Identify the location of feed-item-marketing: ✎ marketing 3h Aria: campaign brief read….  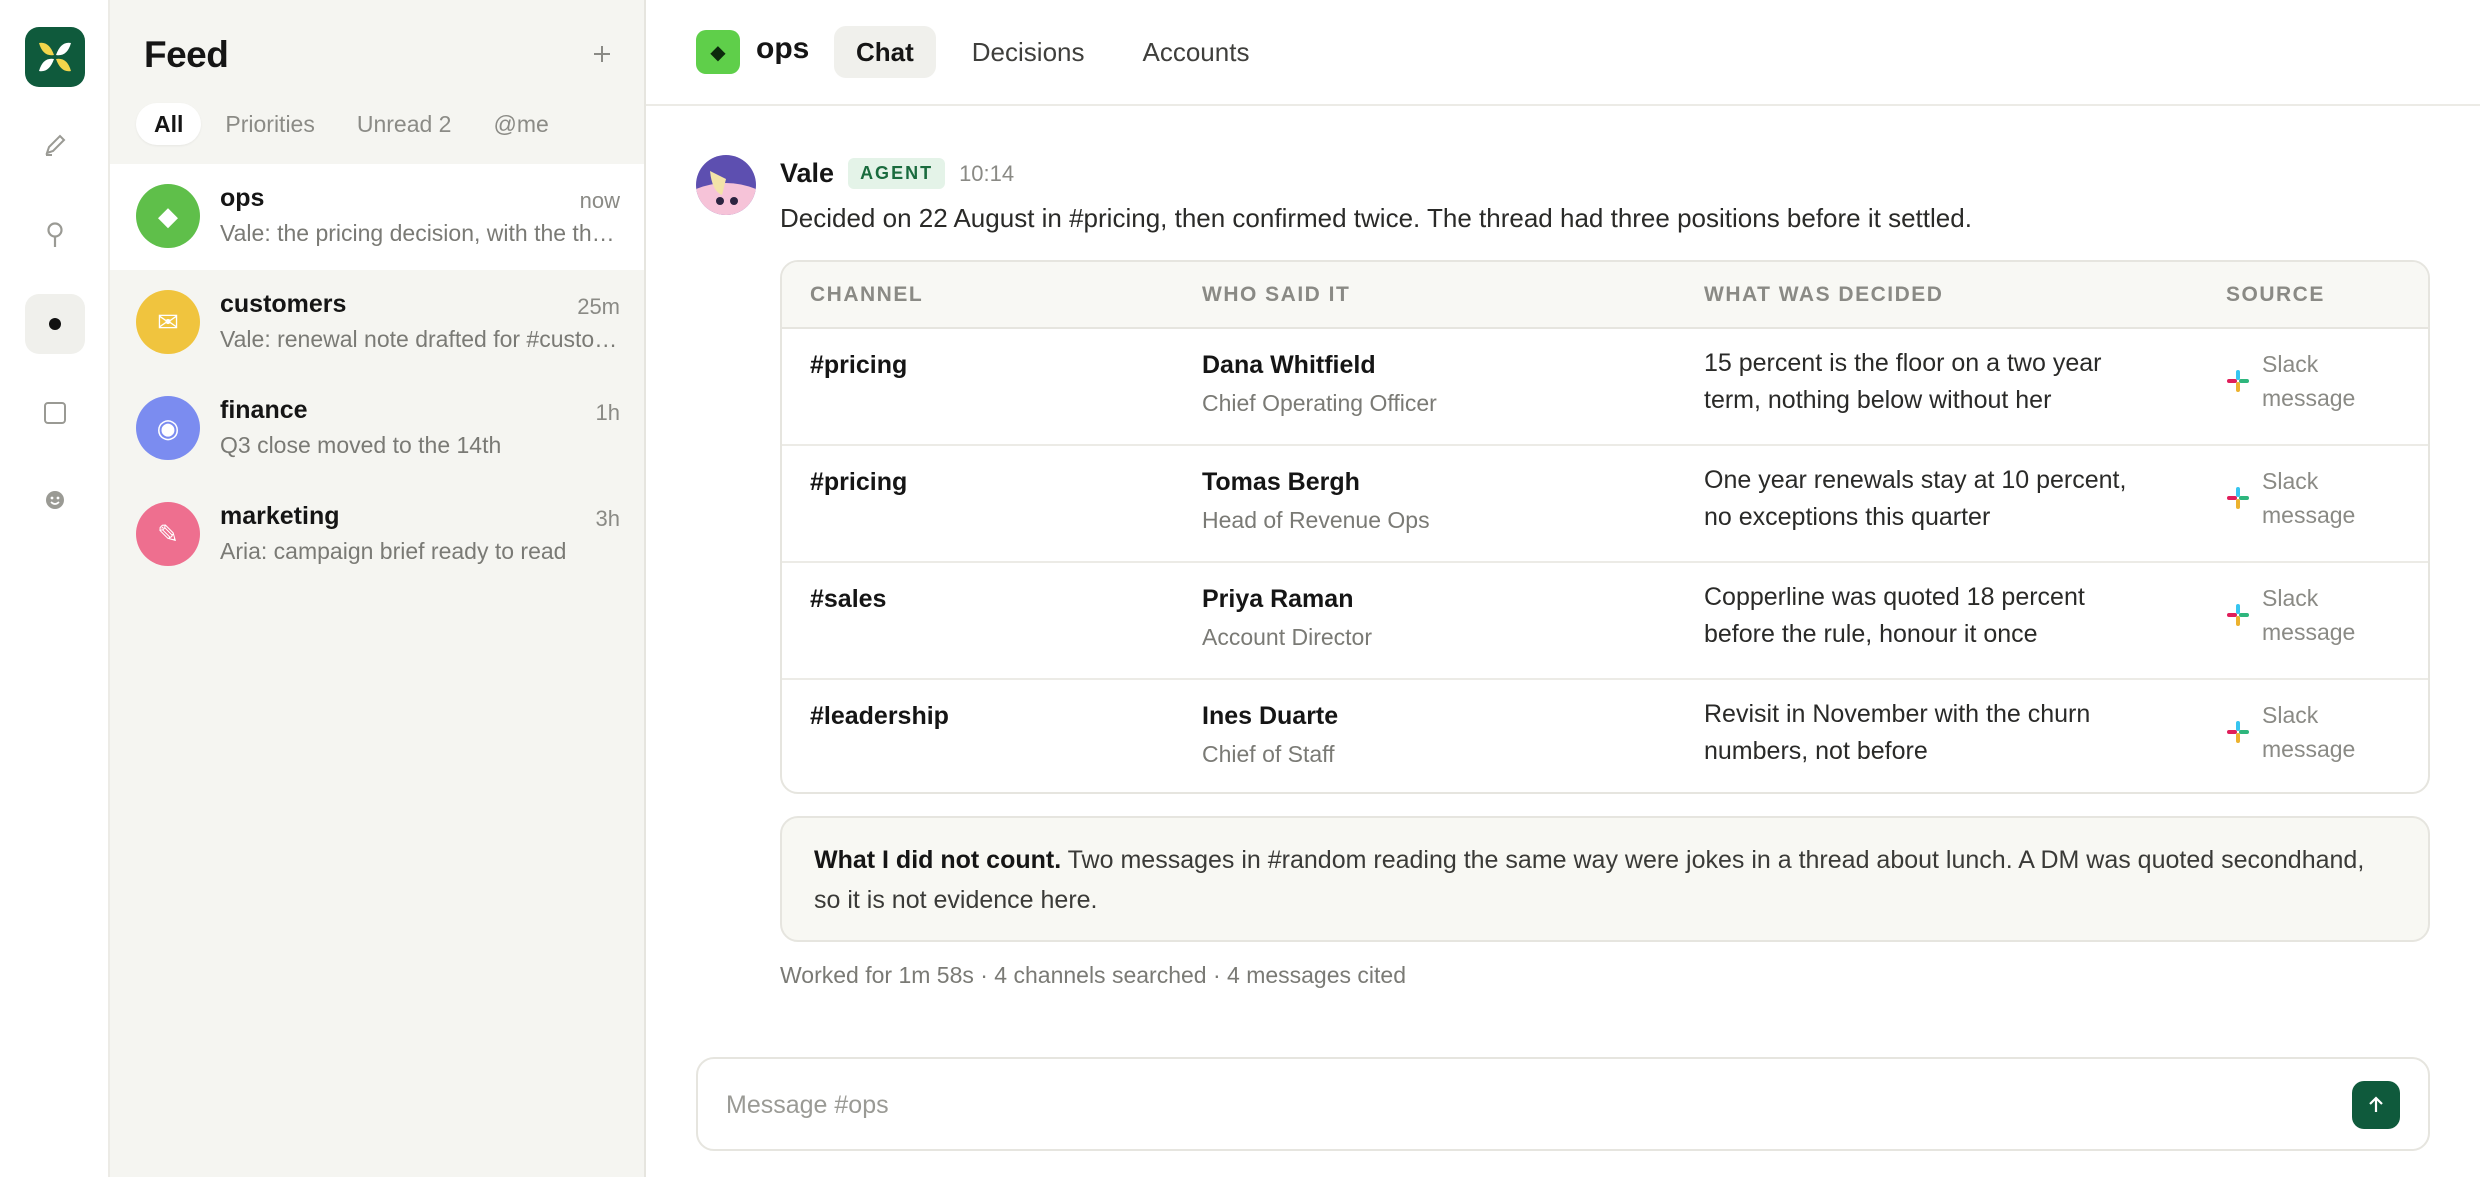
(377, 535).